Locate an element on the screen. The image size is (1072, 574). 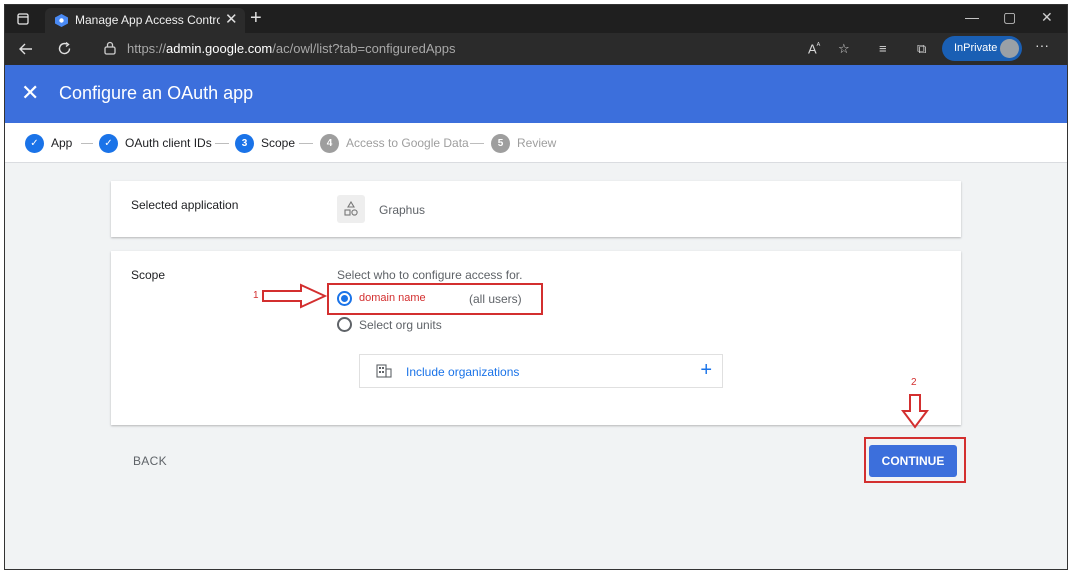
building-icon is located at coordinates (384, 371).